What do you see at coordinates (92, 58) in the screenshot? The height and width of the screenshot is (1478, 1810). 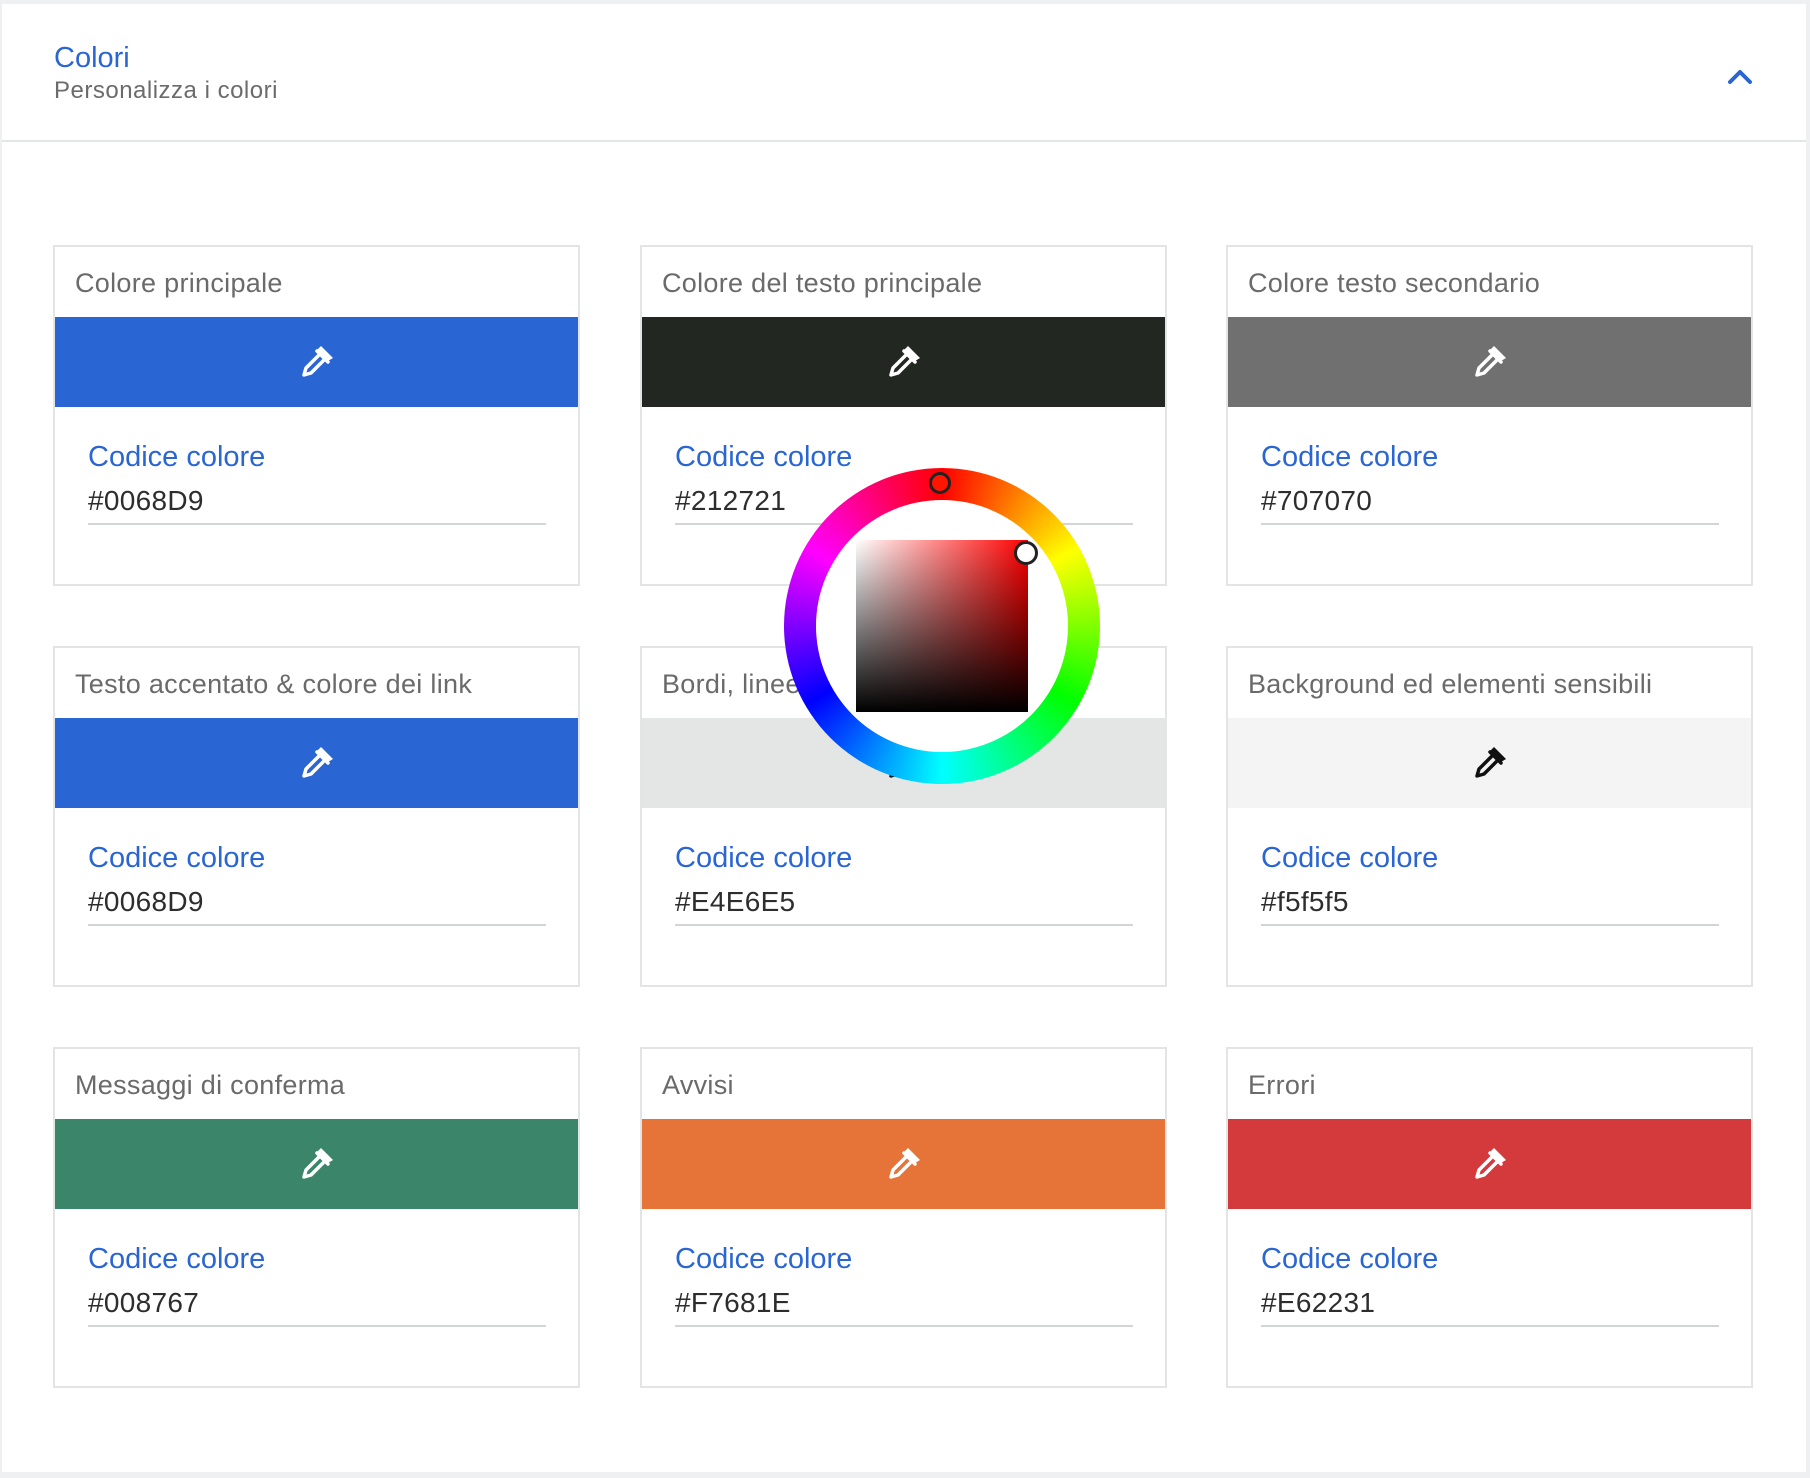 I see `panel-title: Colori` at bounding box center [92, 58].